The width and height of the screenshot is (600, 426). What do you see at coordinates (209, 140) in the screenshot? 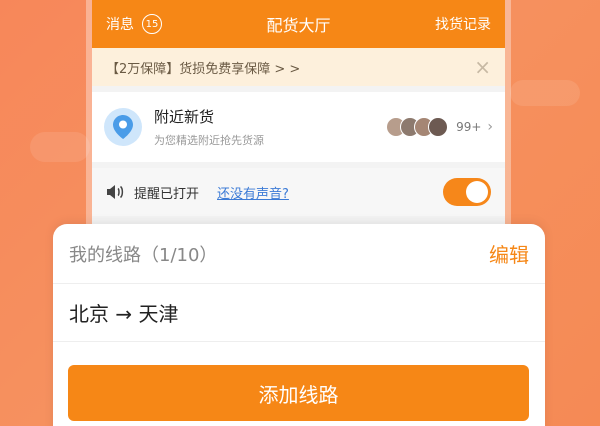
I see `nearby-subtitle: 为您精选附近抢先货源` at bounding box center [209, 140].